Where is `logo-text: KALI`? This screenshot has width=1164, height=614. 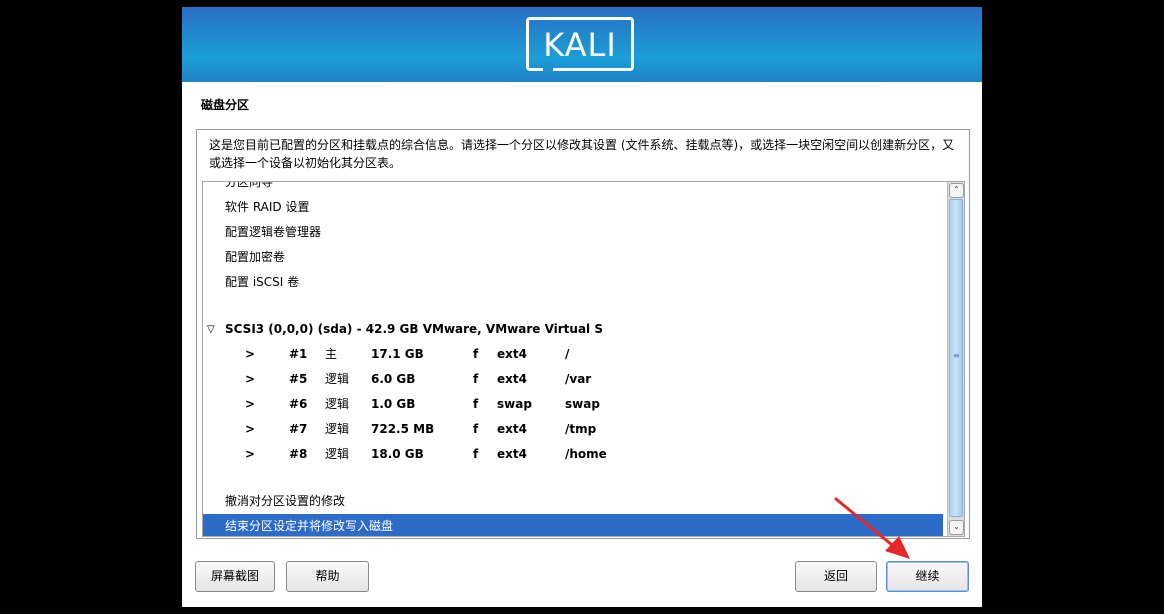
logo-text: KALI is located at coordinates (580, 45).